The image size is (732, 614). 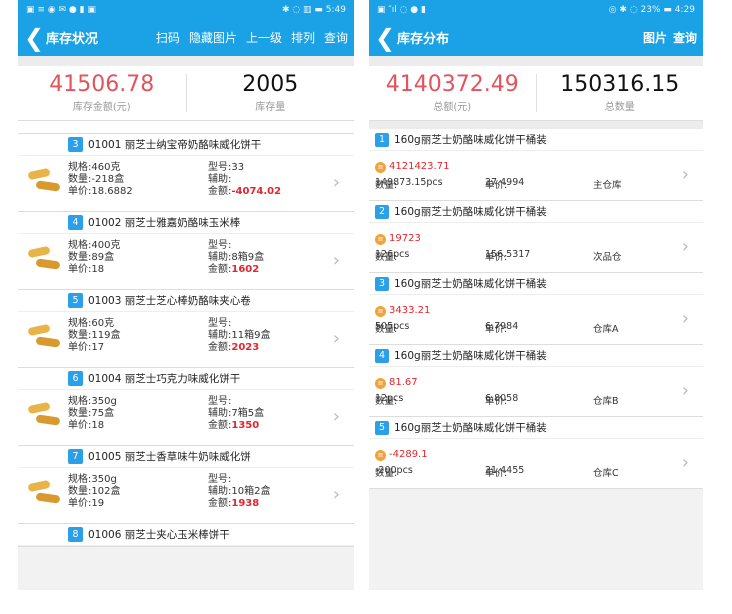 I want to click on distribution-summary: 4140372.49 总额(元) 150316.15 总数量, so click(x=536, y=93).